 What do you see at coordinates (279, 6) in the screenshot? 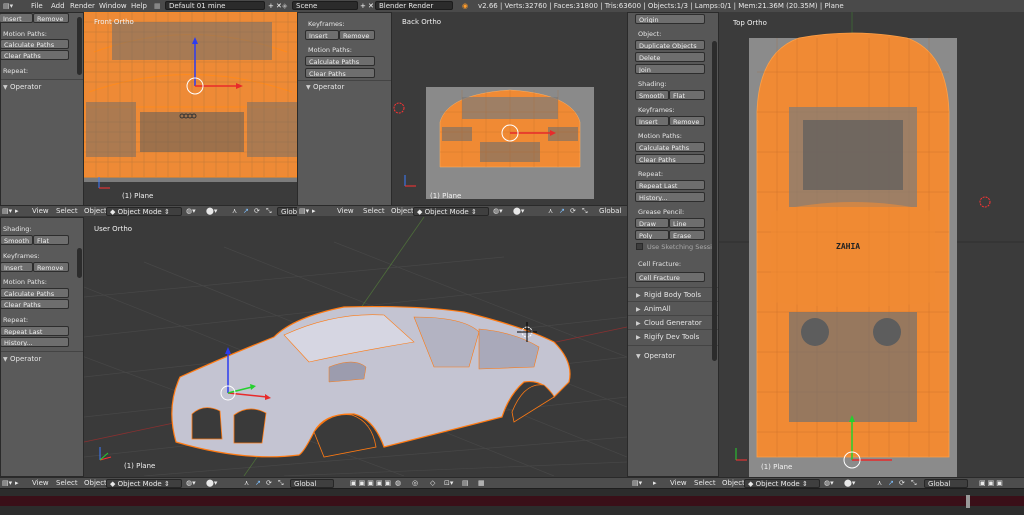
I see `remove-layout-icon: ✕` at bounding box center [279, 6].